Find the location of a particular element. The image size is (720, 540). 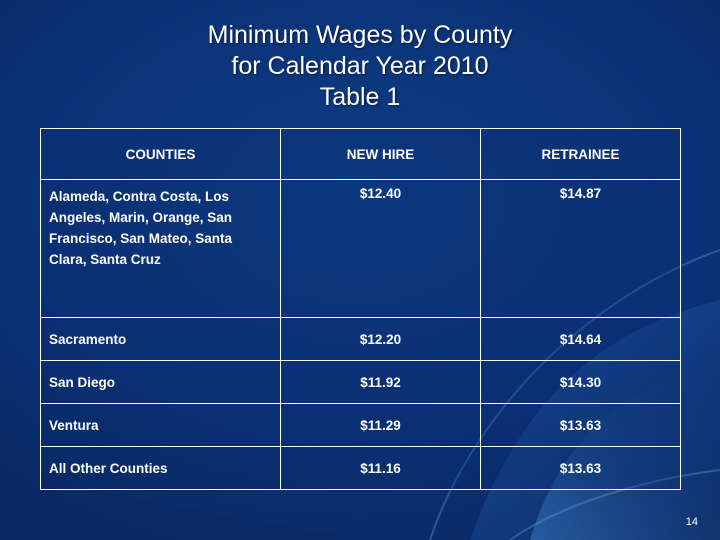

title-line-1: Minimum Wages by County is located at coordinates (360, 35).